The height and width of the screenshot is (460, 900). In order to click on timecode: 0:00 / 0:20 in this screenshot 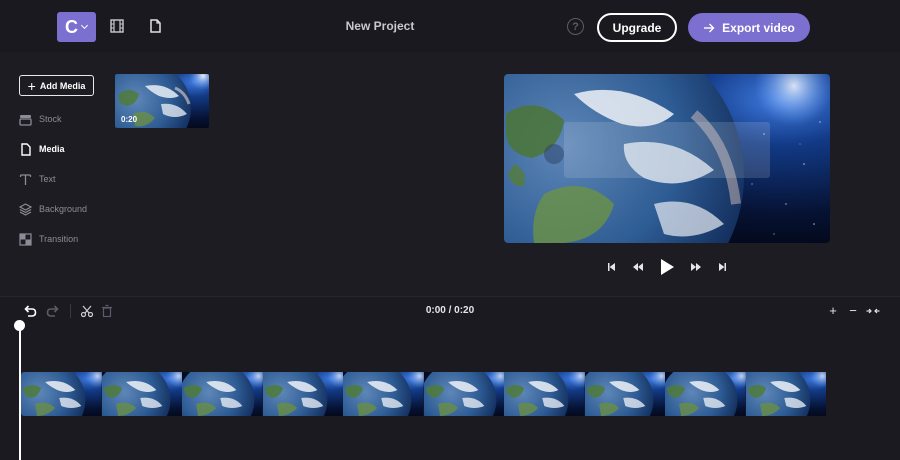, I will do `click(450, 310)`.